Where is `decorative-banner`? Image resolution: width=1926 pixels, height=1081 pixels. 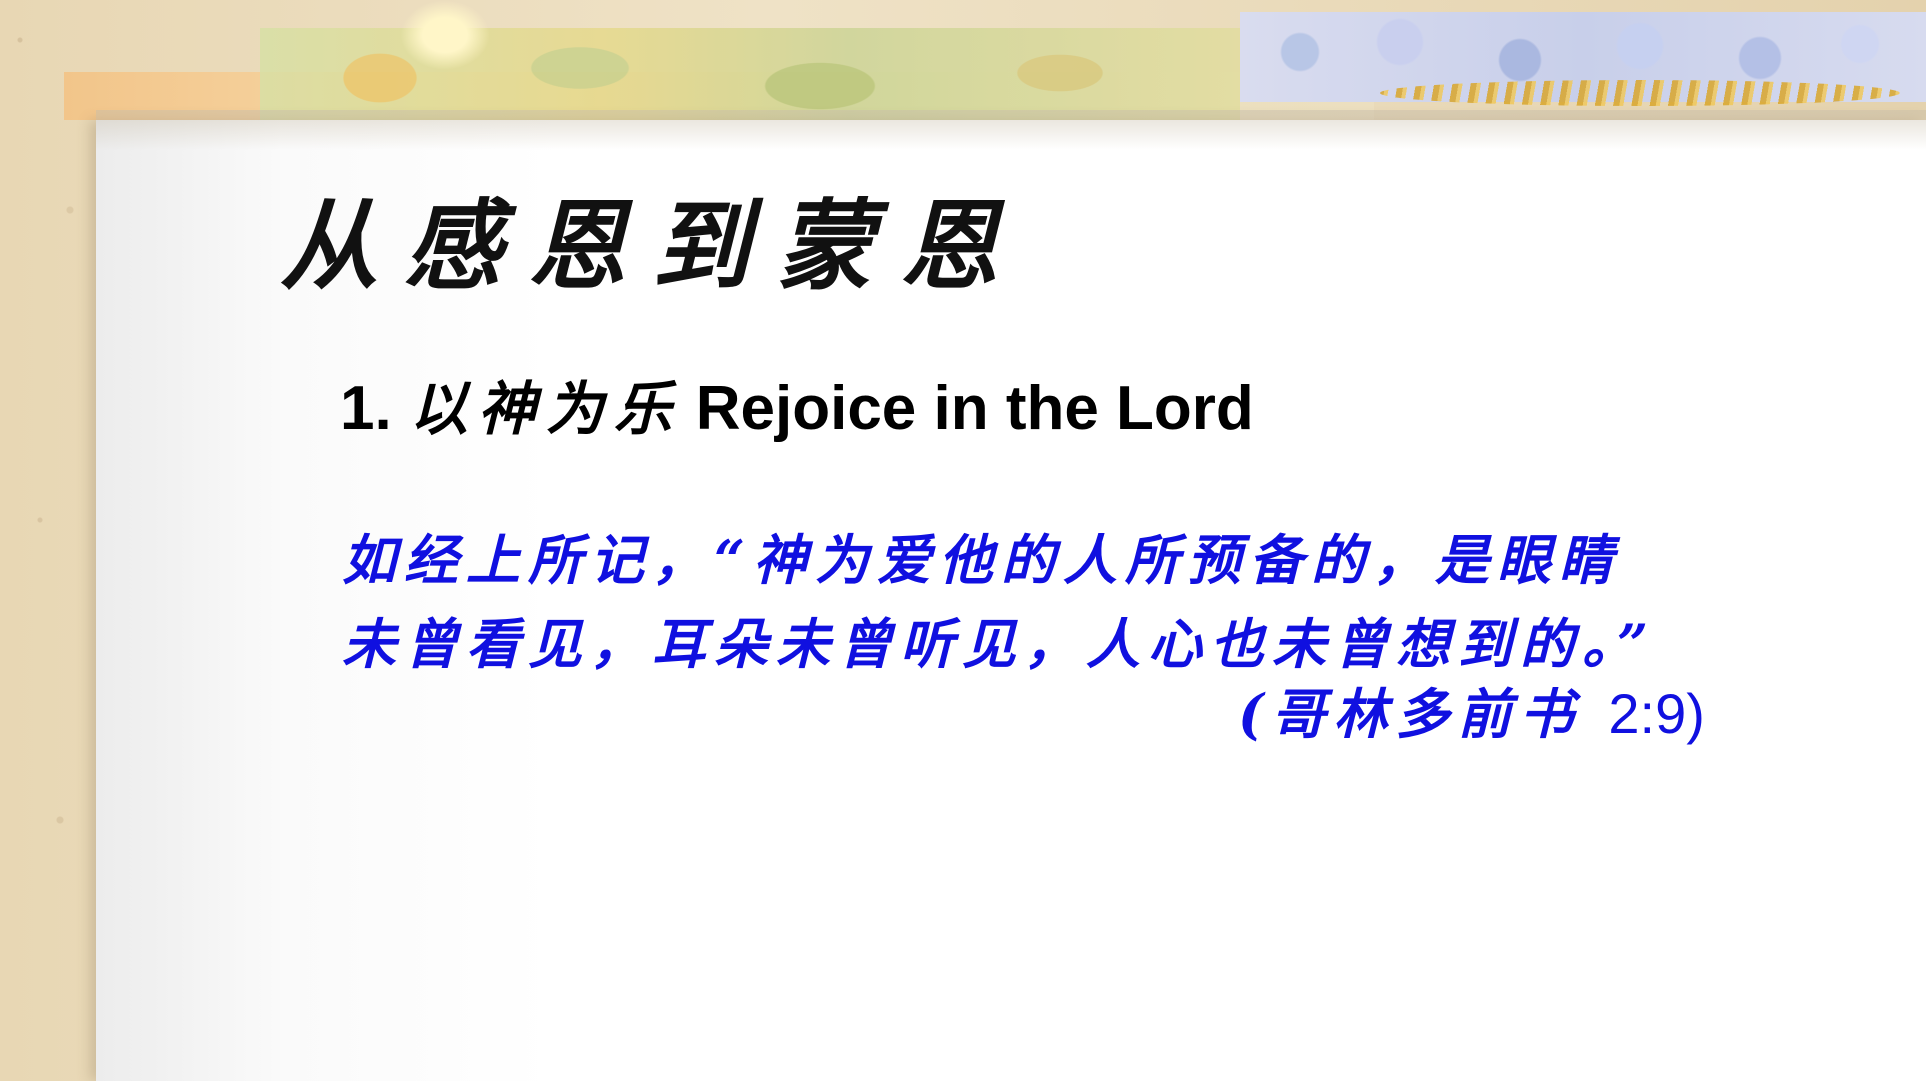 decorative-banner is located at coordinates (963, 60).